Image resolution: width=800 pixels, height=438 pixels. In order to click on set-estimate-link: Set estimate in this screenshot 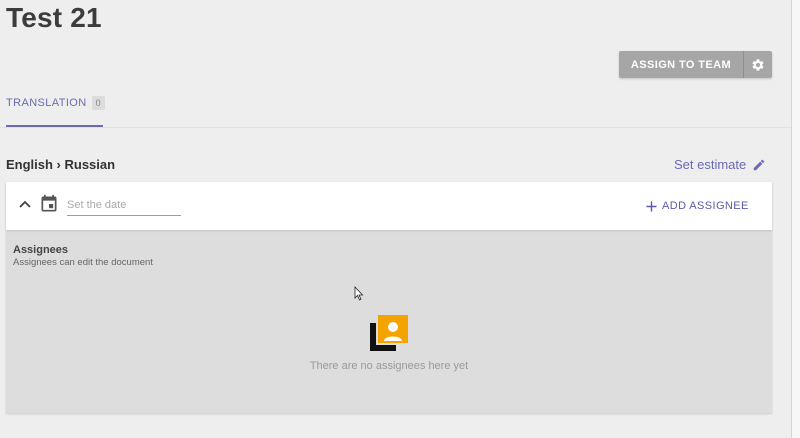, I will do `click(720, 164)`.